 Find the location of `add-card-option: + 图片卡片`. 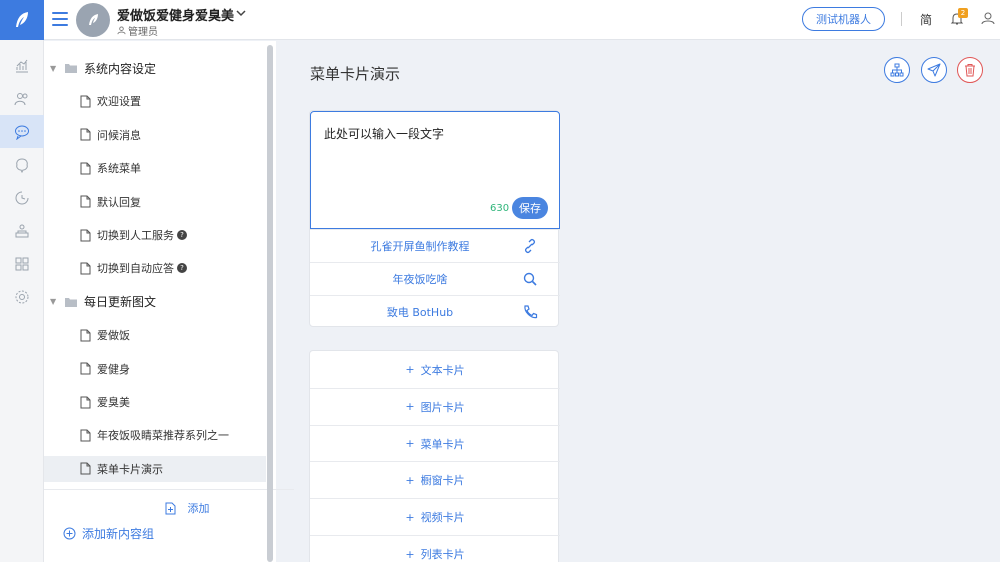

add-card-option: + 图片卡片 is located at coordinates (435, 406).